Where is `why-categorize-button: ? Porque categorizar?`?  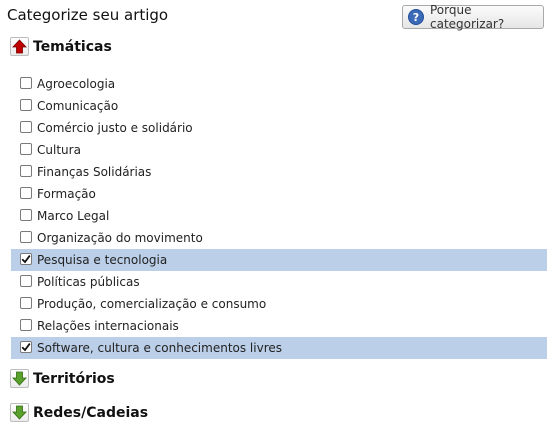 why-categorize-button: ? Porque categorizar? is located at coordinates (473, 17).